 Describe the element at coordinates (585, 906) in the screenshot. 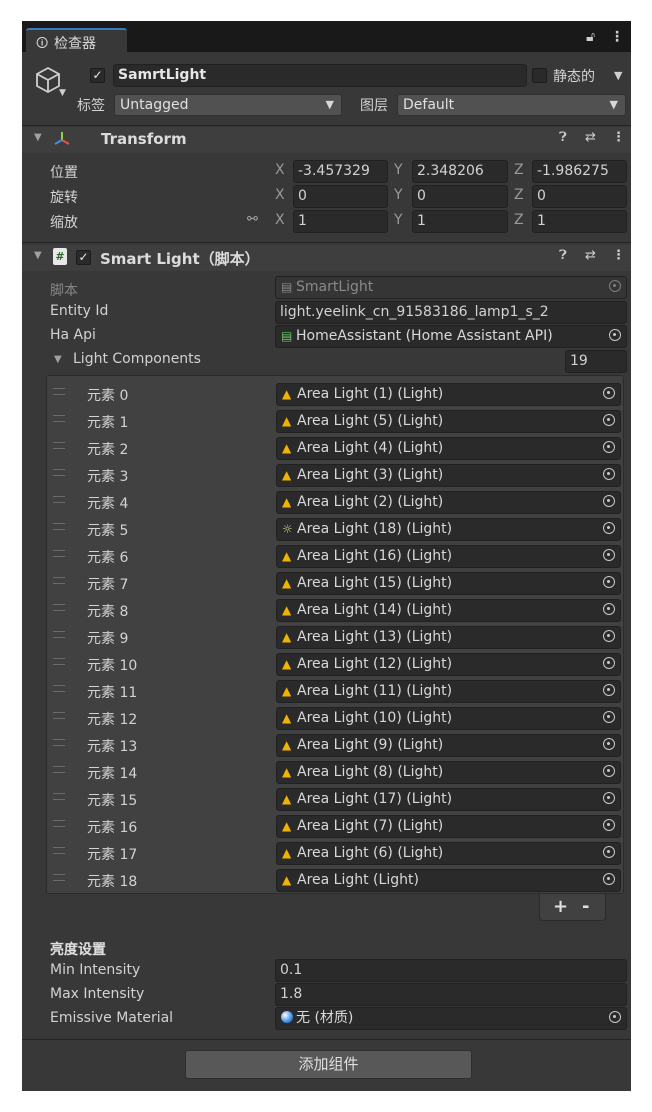

I see `remove-element-button: -` at that location.